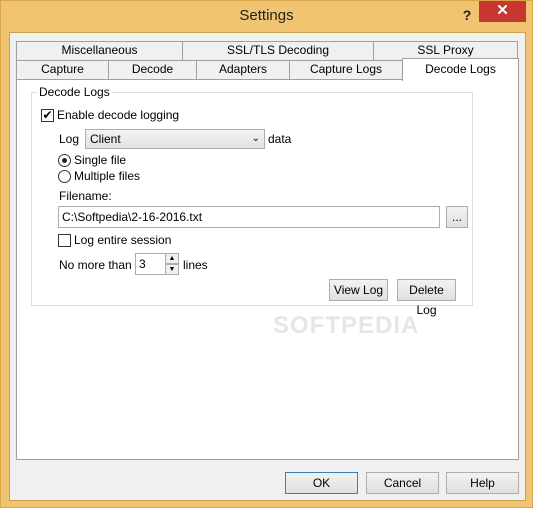 The height and width of the screenshot is (508, 533). I want to click on tab-capture: Capture, so click(62, 69).